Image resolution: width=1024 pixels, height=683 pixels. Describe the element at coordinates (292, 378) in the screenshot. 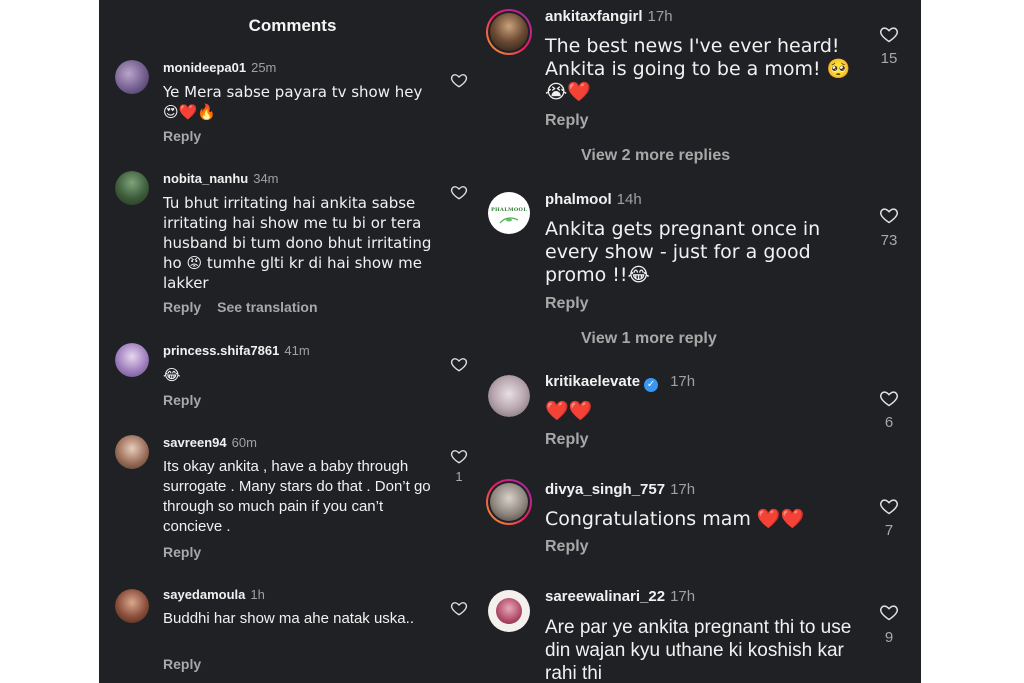

I see `comment-item: princess.shifa7861 41m 😂 Reply` at that location.